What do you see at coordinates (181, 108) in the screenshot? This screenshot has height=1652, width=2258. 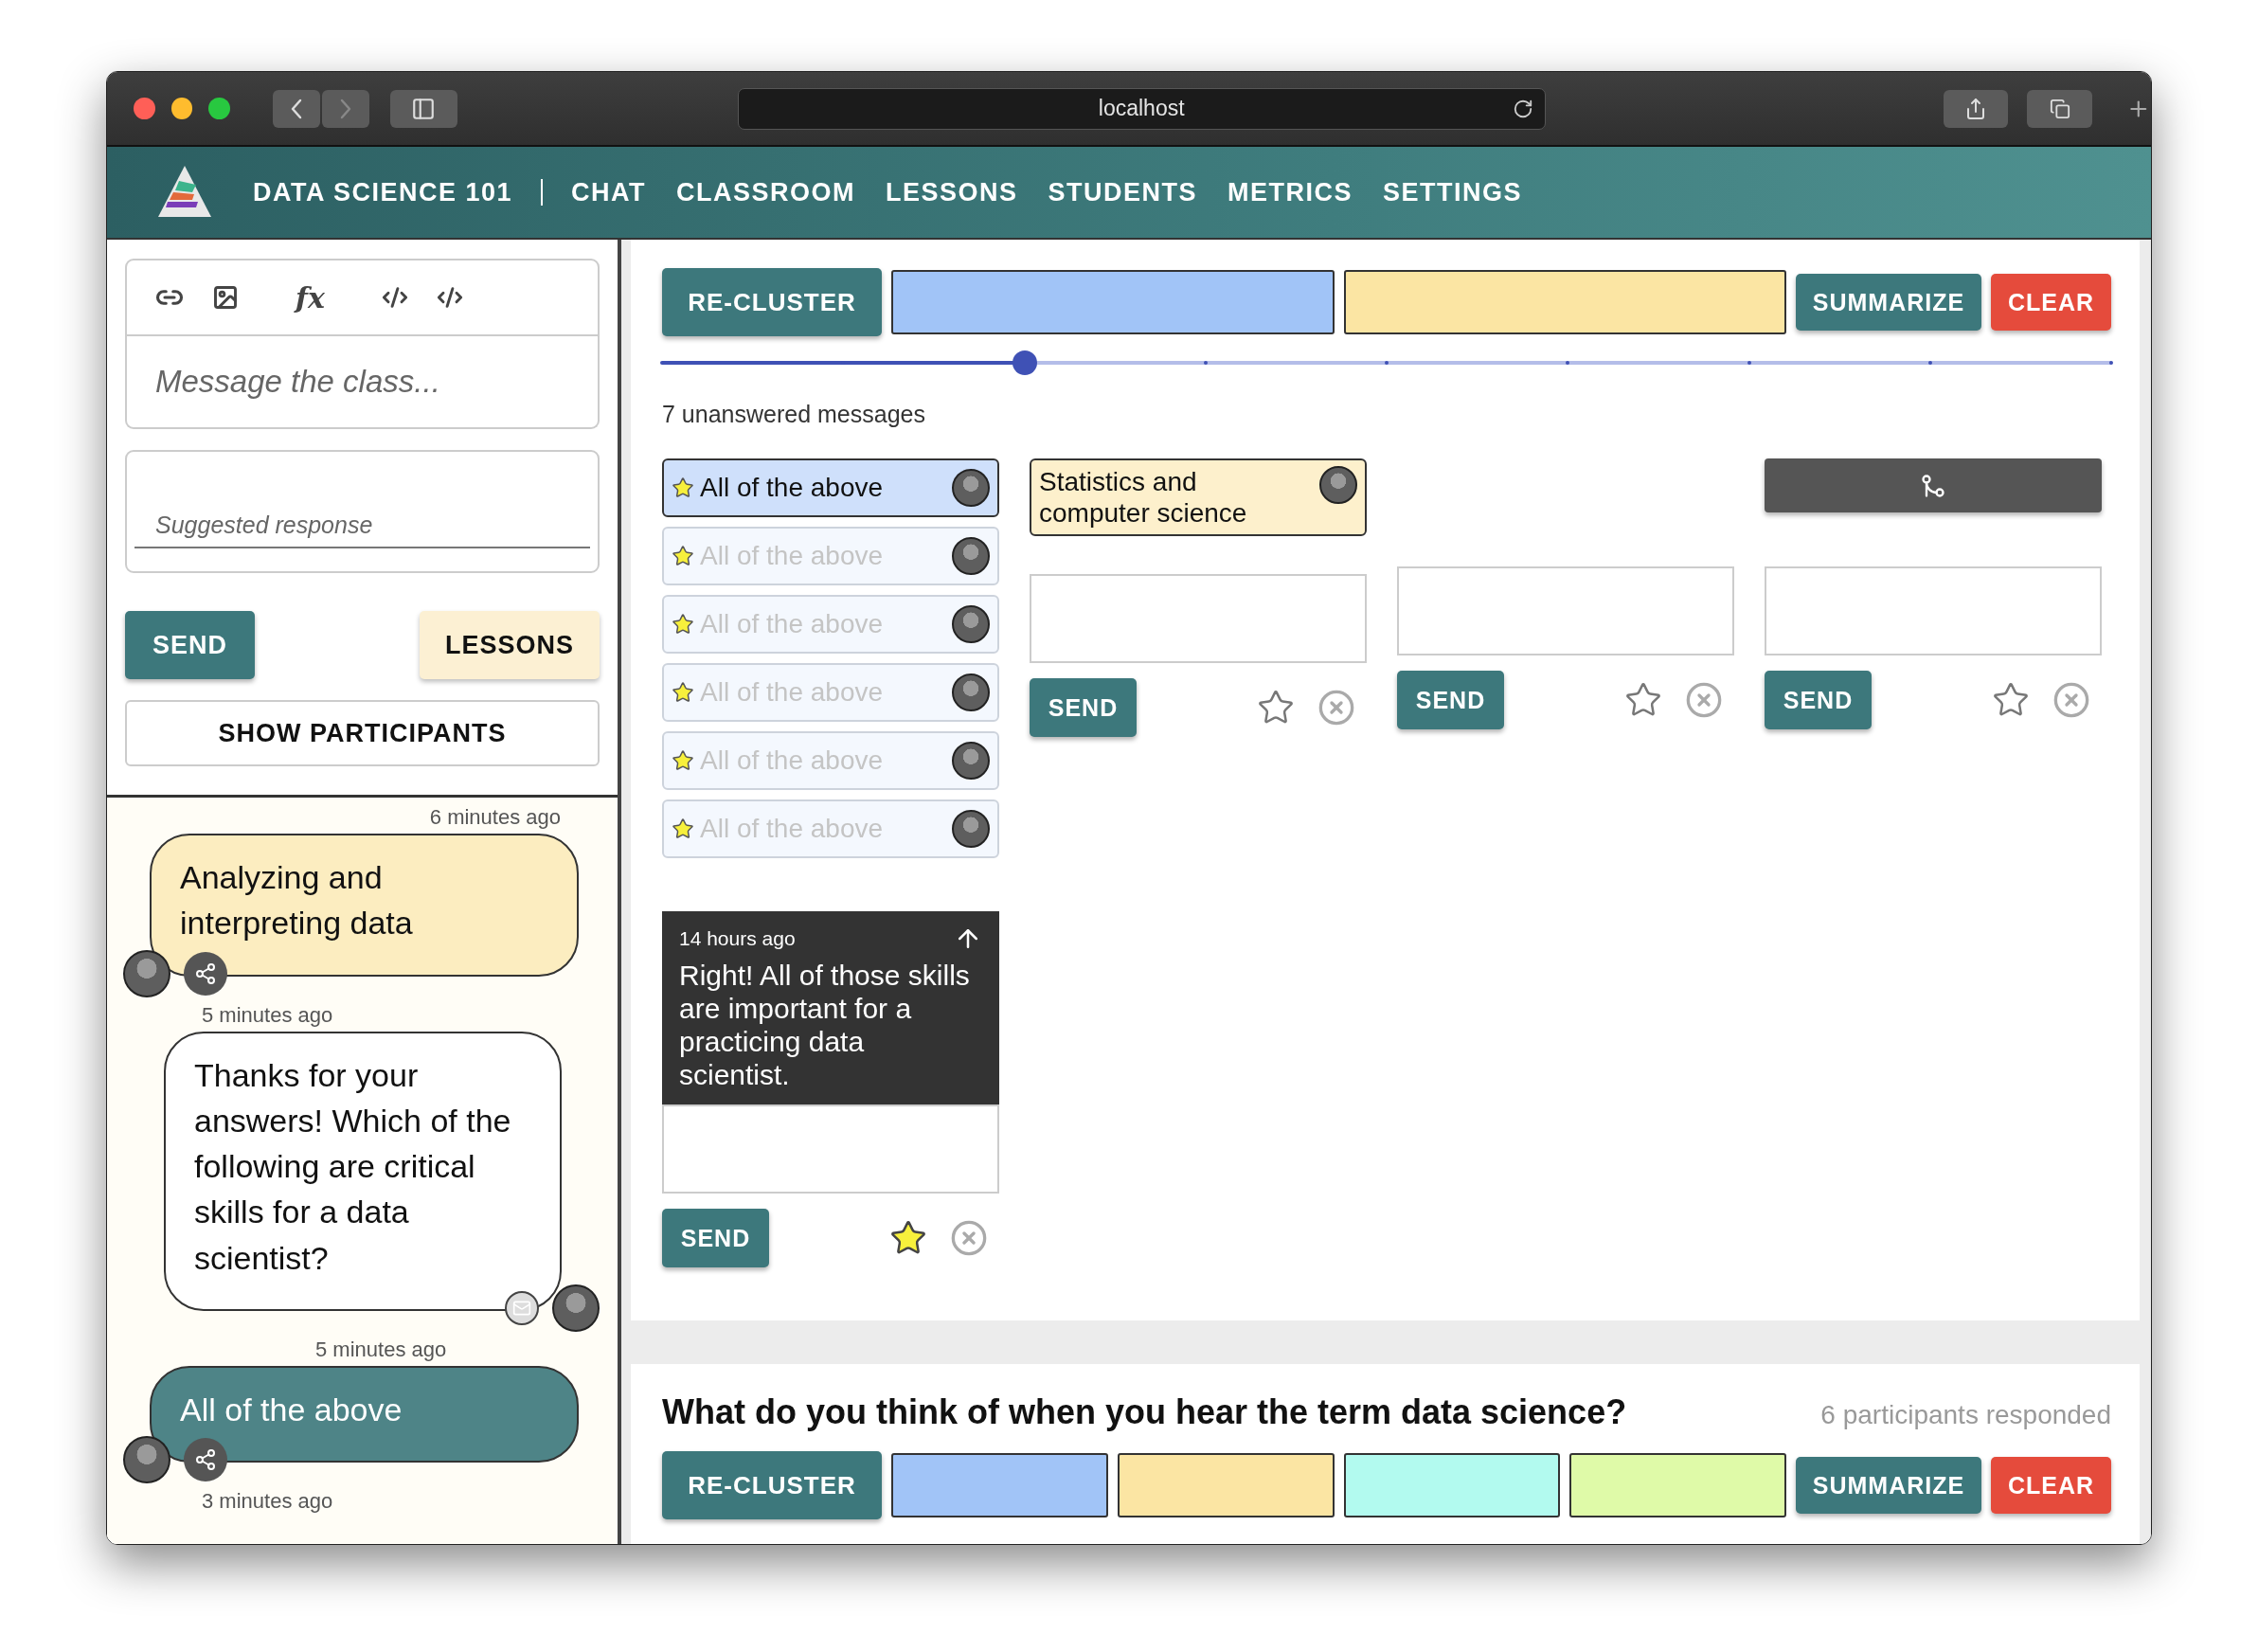 I see `minimize-button` at bounding box center [181, 108].